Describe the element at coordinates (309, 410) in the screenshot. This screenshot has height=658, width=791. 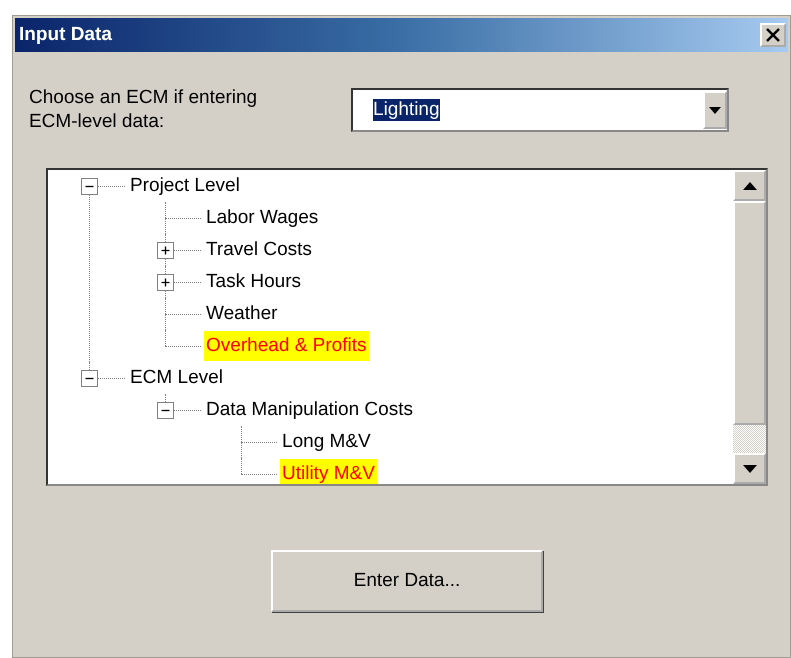
I see `tree-item: Data Manipulation Costs` at that location.